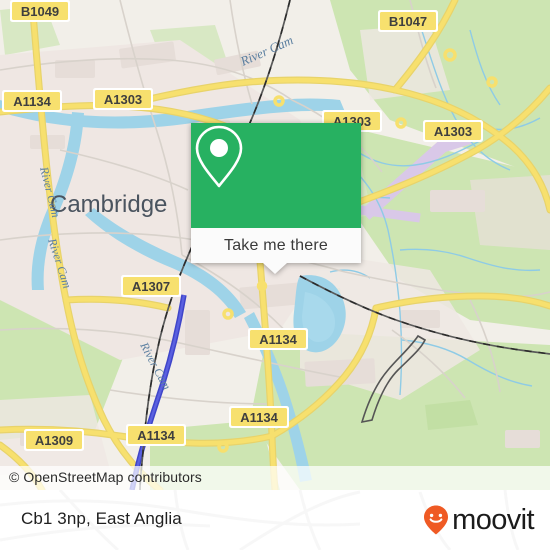 This screenshot has width=550, height=550. I want to click on road-shield-label: B1049, so click(40, 11).